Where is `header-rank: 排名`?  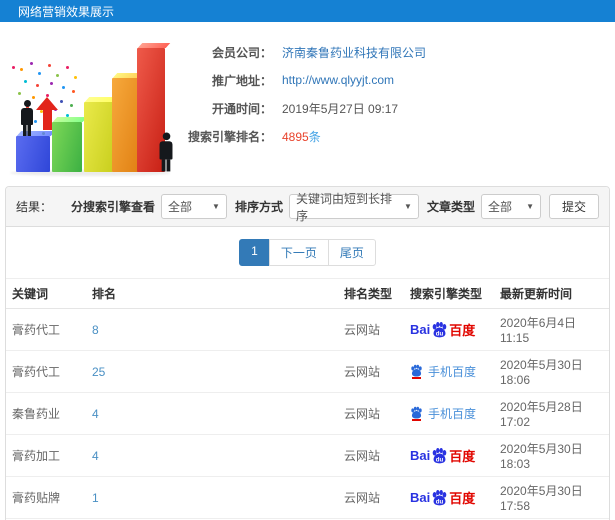
header-rank: 排名 is located at coordinates (104, 294).